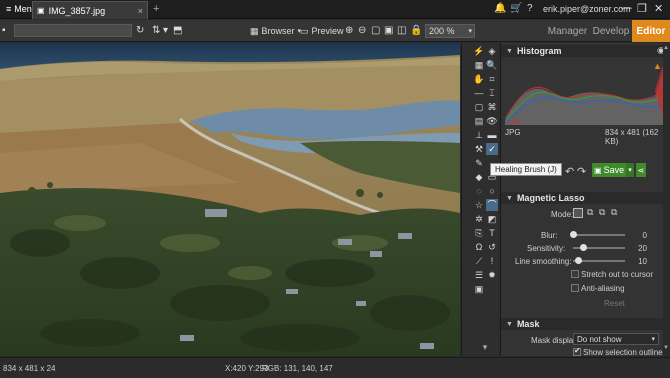 This screenshot has height=378, width=670. I want to click on text-icon: T, so click(492, 233).